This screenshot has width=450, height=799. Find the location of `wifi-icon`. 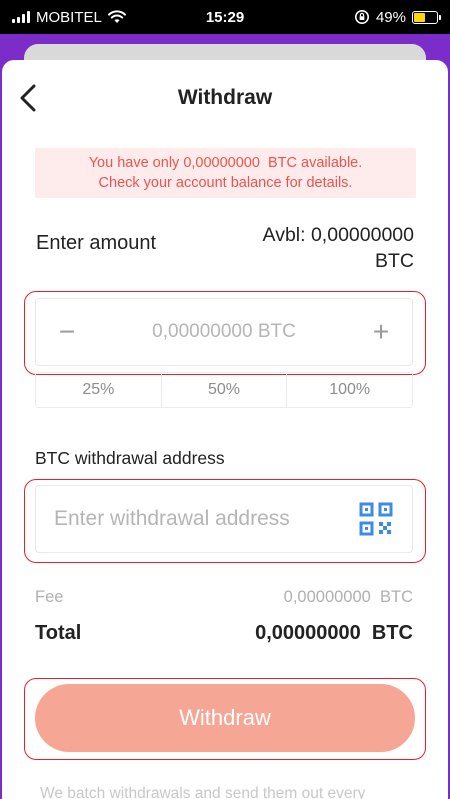

wifi-icon is located at coordinates (116, 16).